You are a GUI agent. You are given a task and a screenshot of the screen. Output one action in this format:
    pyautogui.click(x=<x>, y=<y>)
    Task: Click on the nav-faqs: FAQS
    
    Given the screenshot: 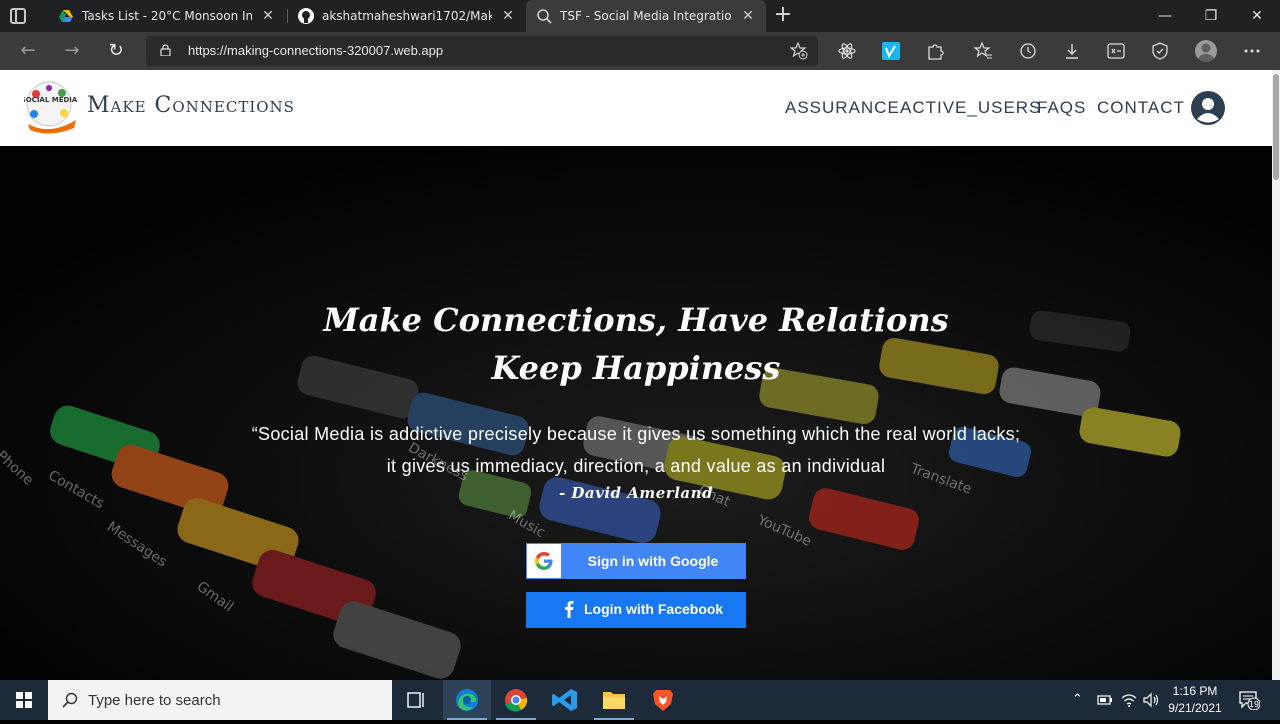 What is the action you would take?
    pyautogui.click(x=1061, y=108)
    